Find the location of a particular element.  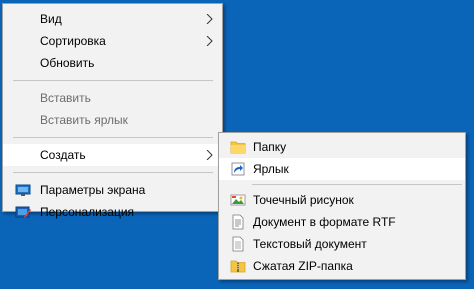

submenu-item-label: Ярлык is located at coordinates (271, 169).